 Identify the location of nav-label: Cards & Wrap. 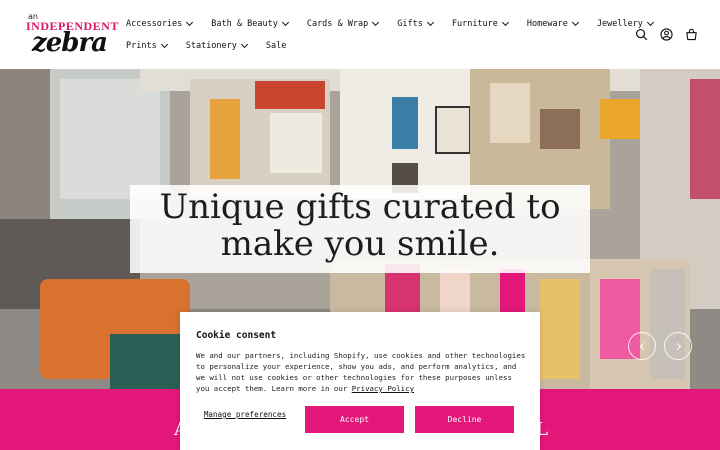
(337, 24).